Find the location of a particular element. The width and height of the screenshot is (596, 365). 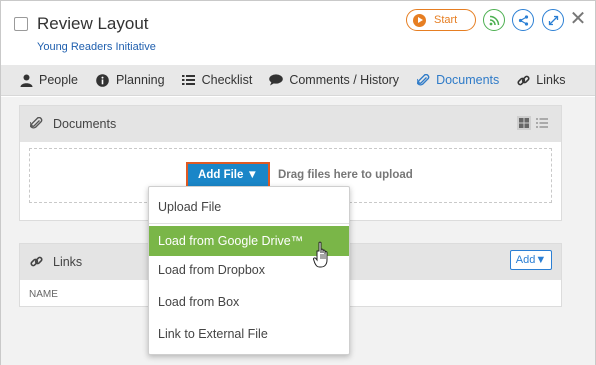

tab-links: Links is located at coordinates (540, 80).